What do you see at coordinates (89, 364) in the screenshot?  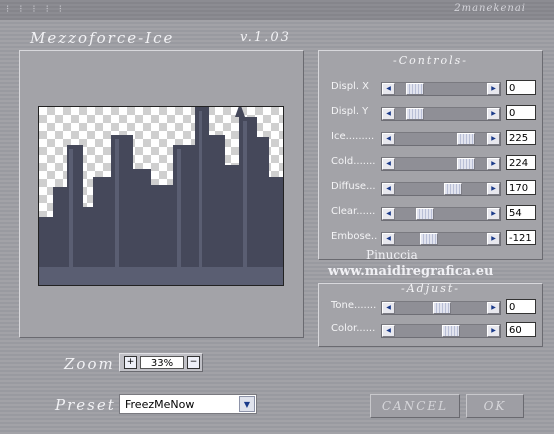 I see `zoom-label: Zoom` at bounding box center [89, 364].